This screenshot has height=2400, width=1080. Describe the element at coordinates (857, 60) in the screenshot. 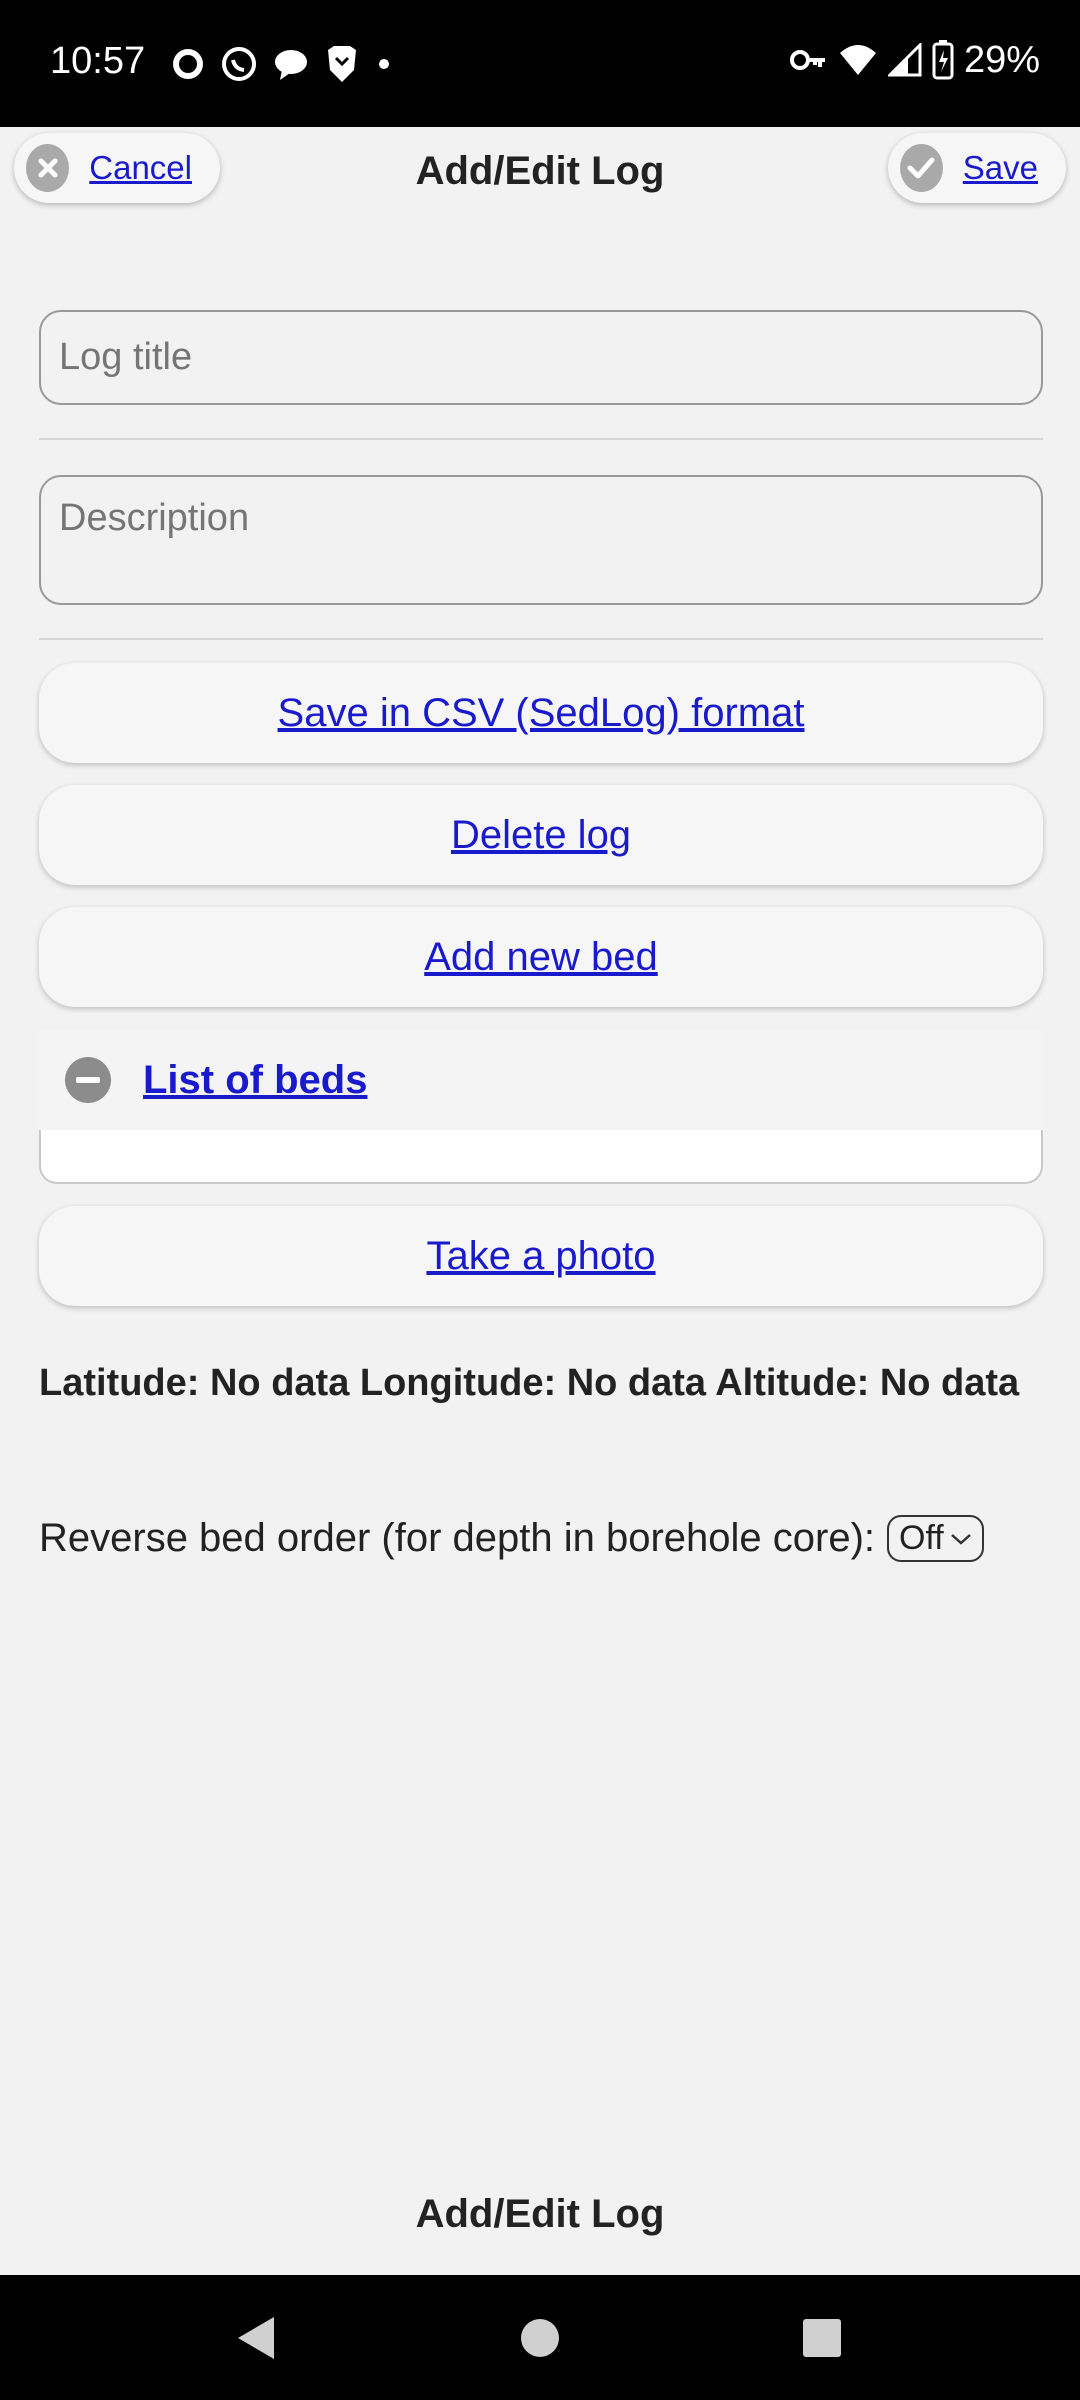

I see `wifi-icon` at that location.